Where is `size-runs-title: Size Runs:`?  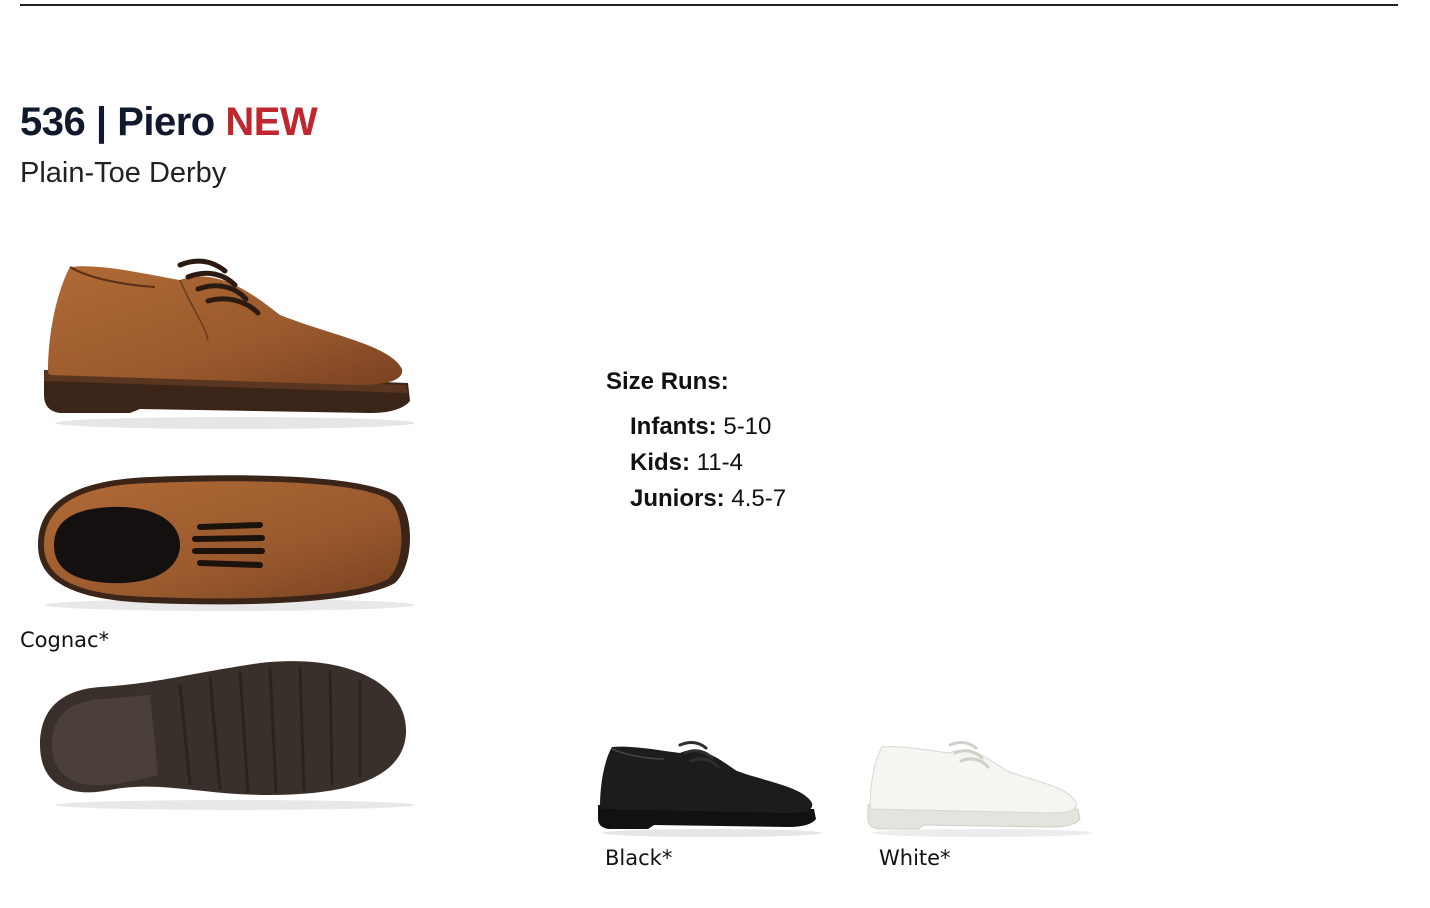
size-runs-title: Size Runs: is located at coordinates (667, 381).